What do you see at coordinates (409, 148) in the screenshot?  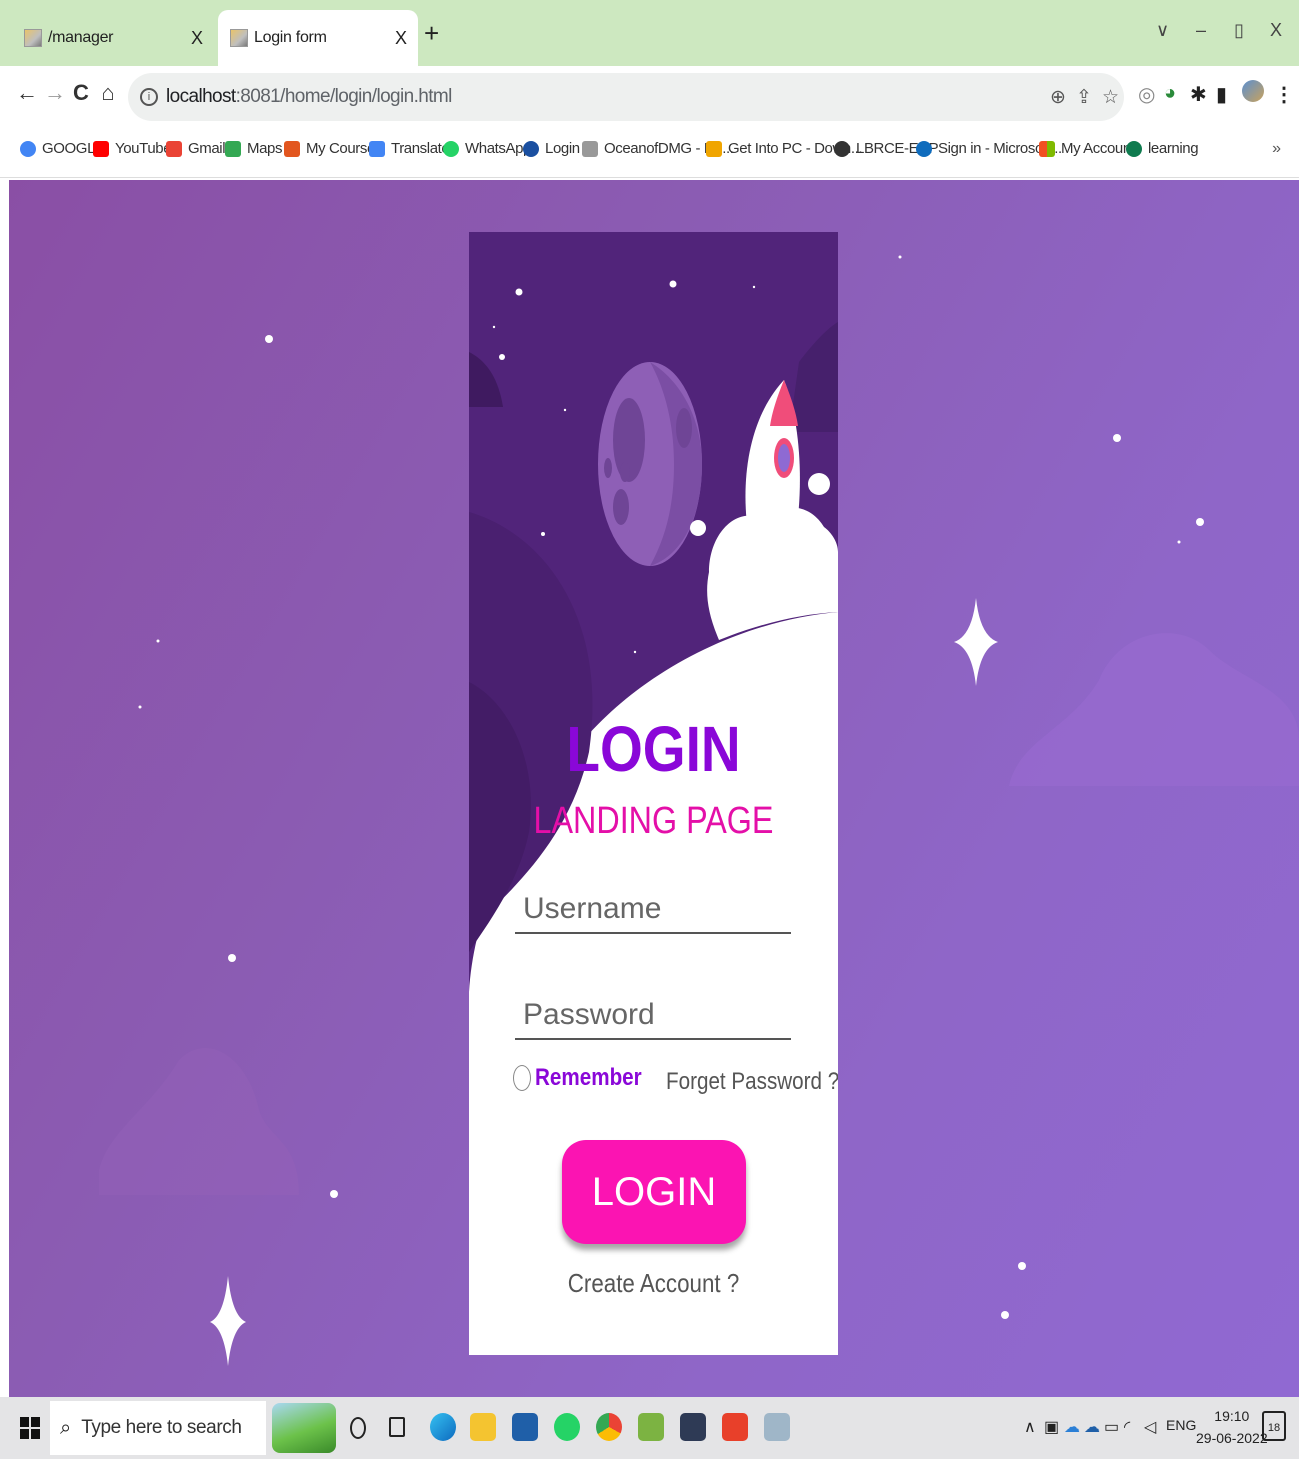 I see `bookmark-translate: Translate` at bounding box center [409, 148].